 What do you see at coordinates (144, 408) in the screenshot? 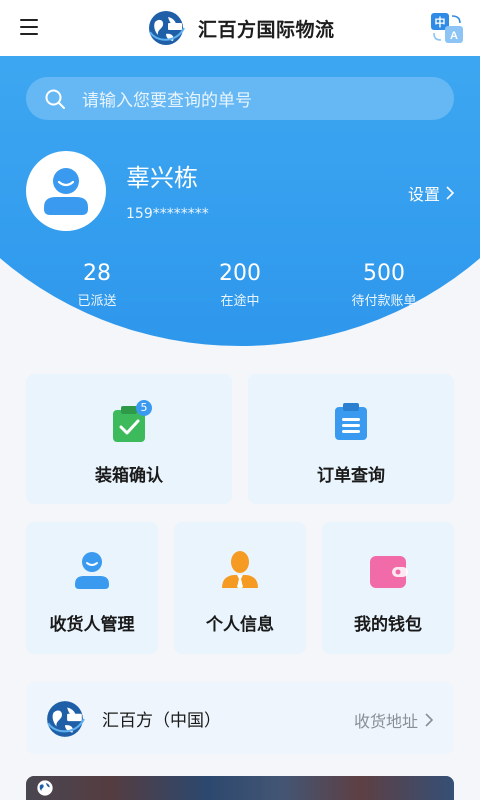
I see `notification-badge: 5` at bounding box center [144, 408].